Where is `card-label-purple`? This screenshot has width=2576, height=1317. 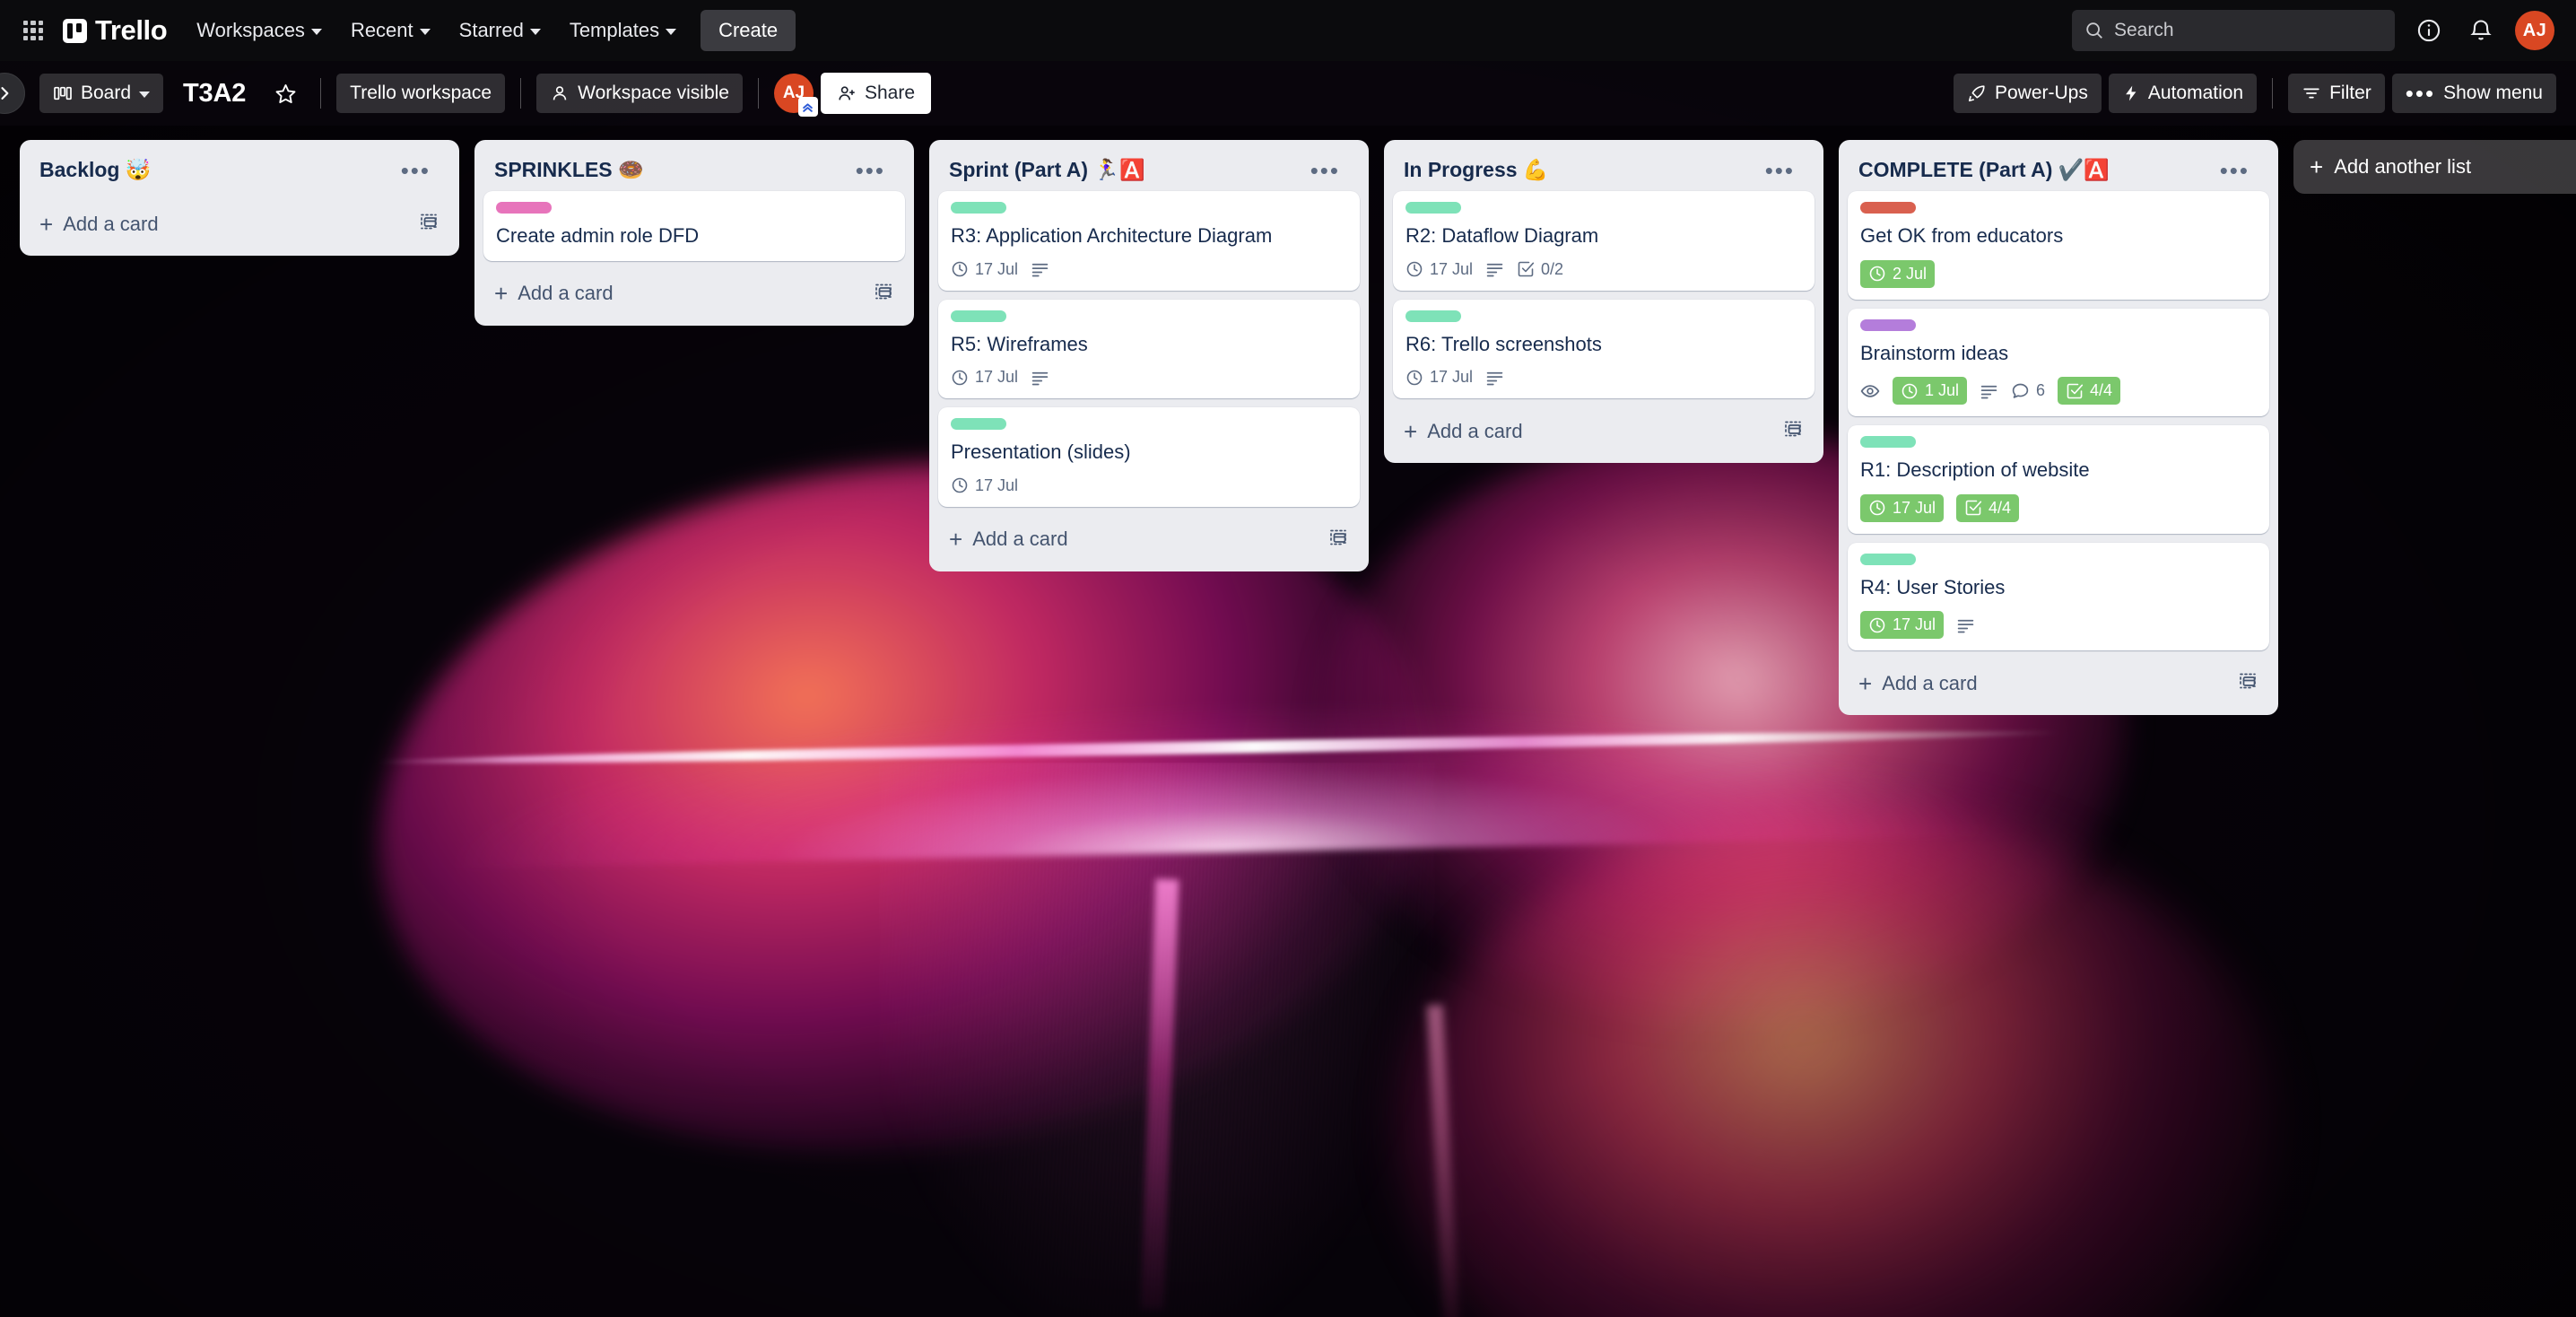
card-label-purple is located at coordinates (1888, 324).